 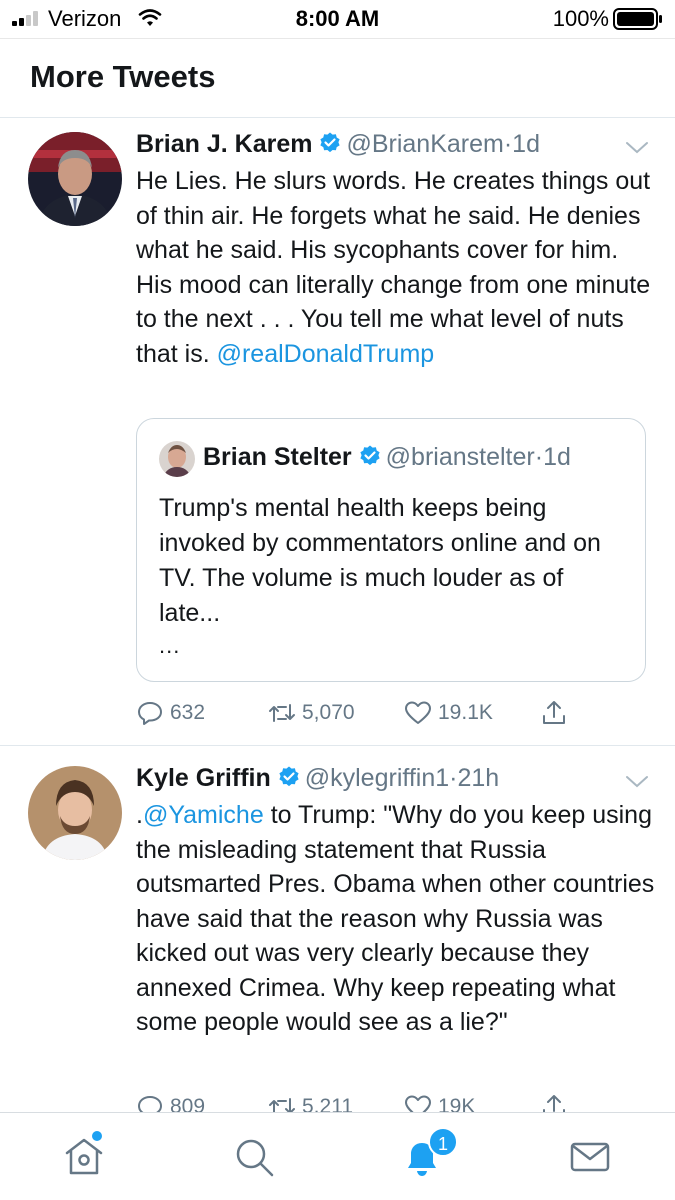 I want to click on status-bar: Verizon 8:00 AM 100%, so click(x=337, y=19).